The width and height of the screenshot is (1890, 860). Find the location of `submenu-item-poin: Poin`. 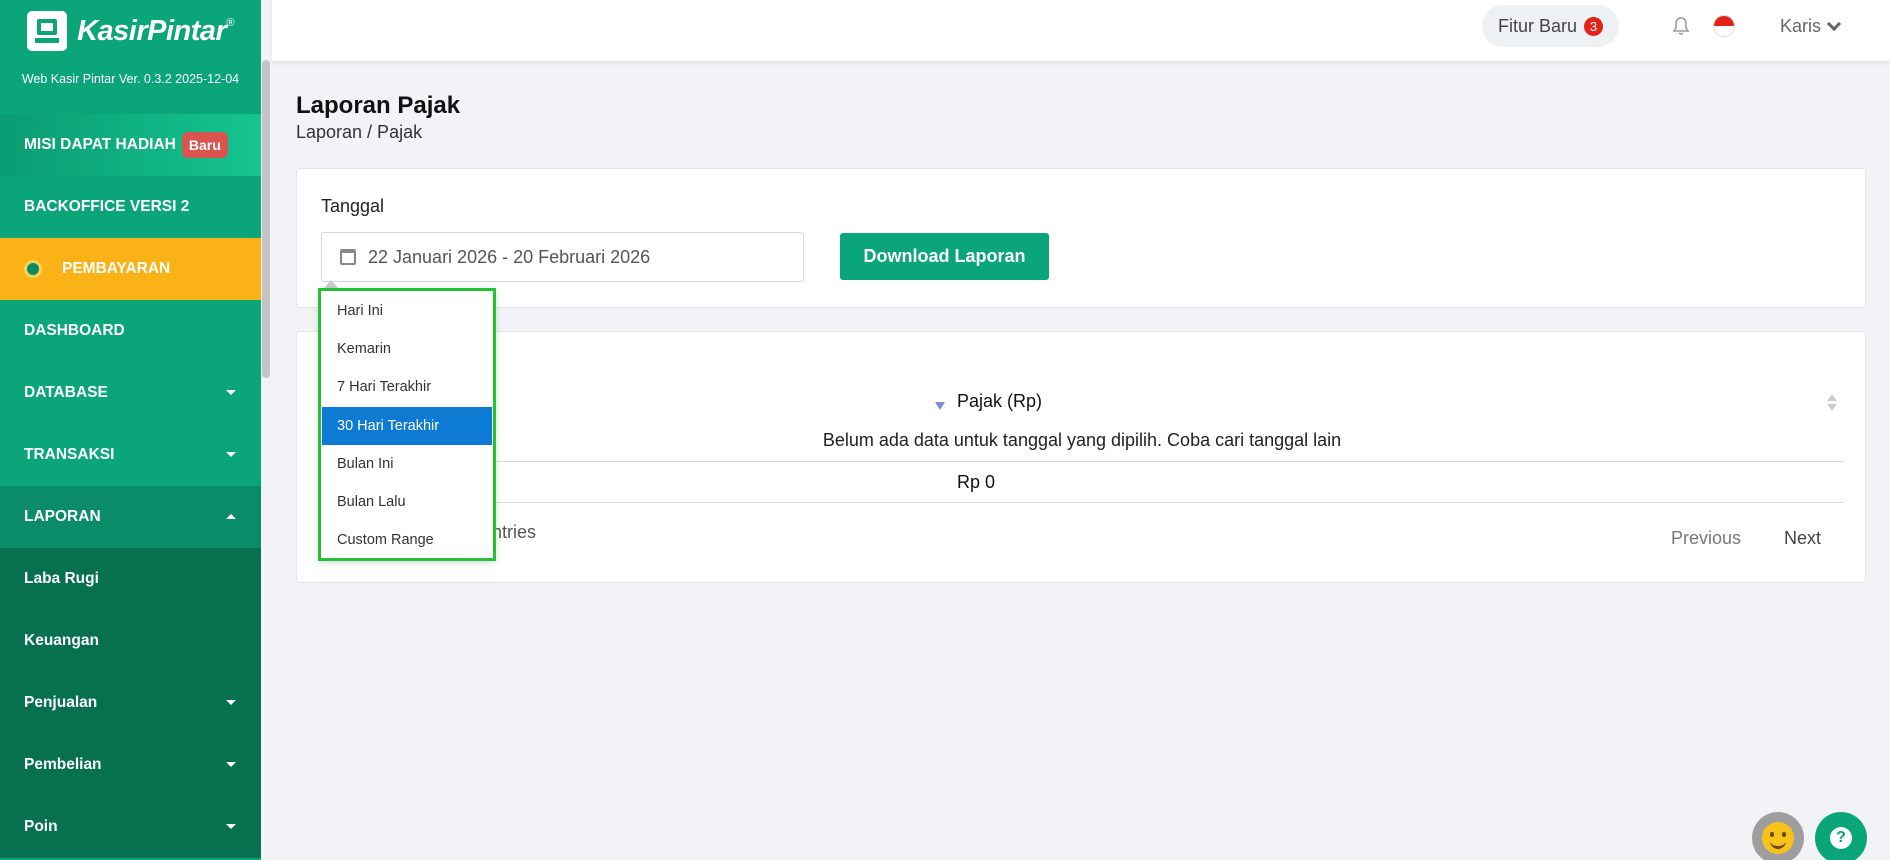

submenu-item-poin: Poin is located at coordinates (130, 827).